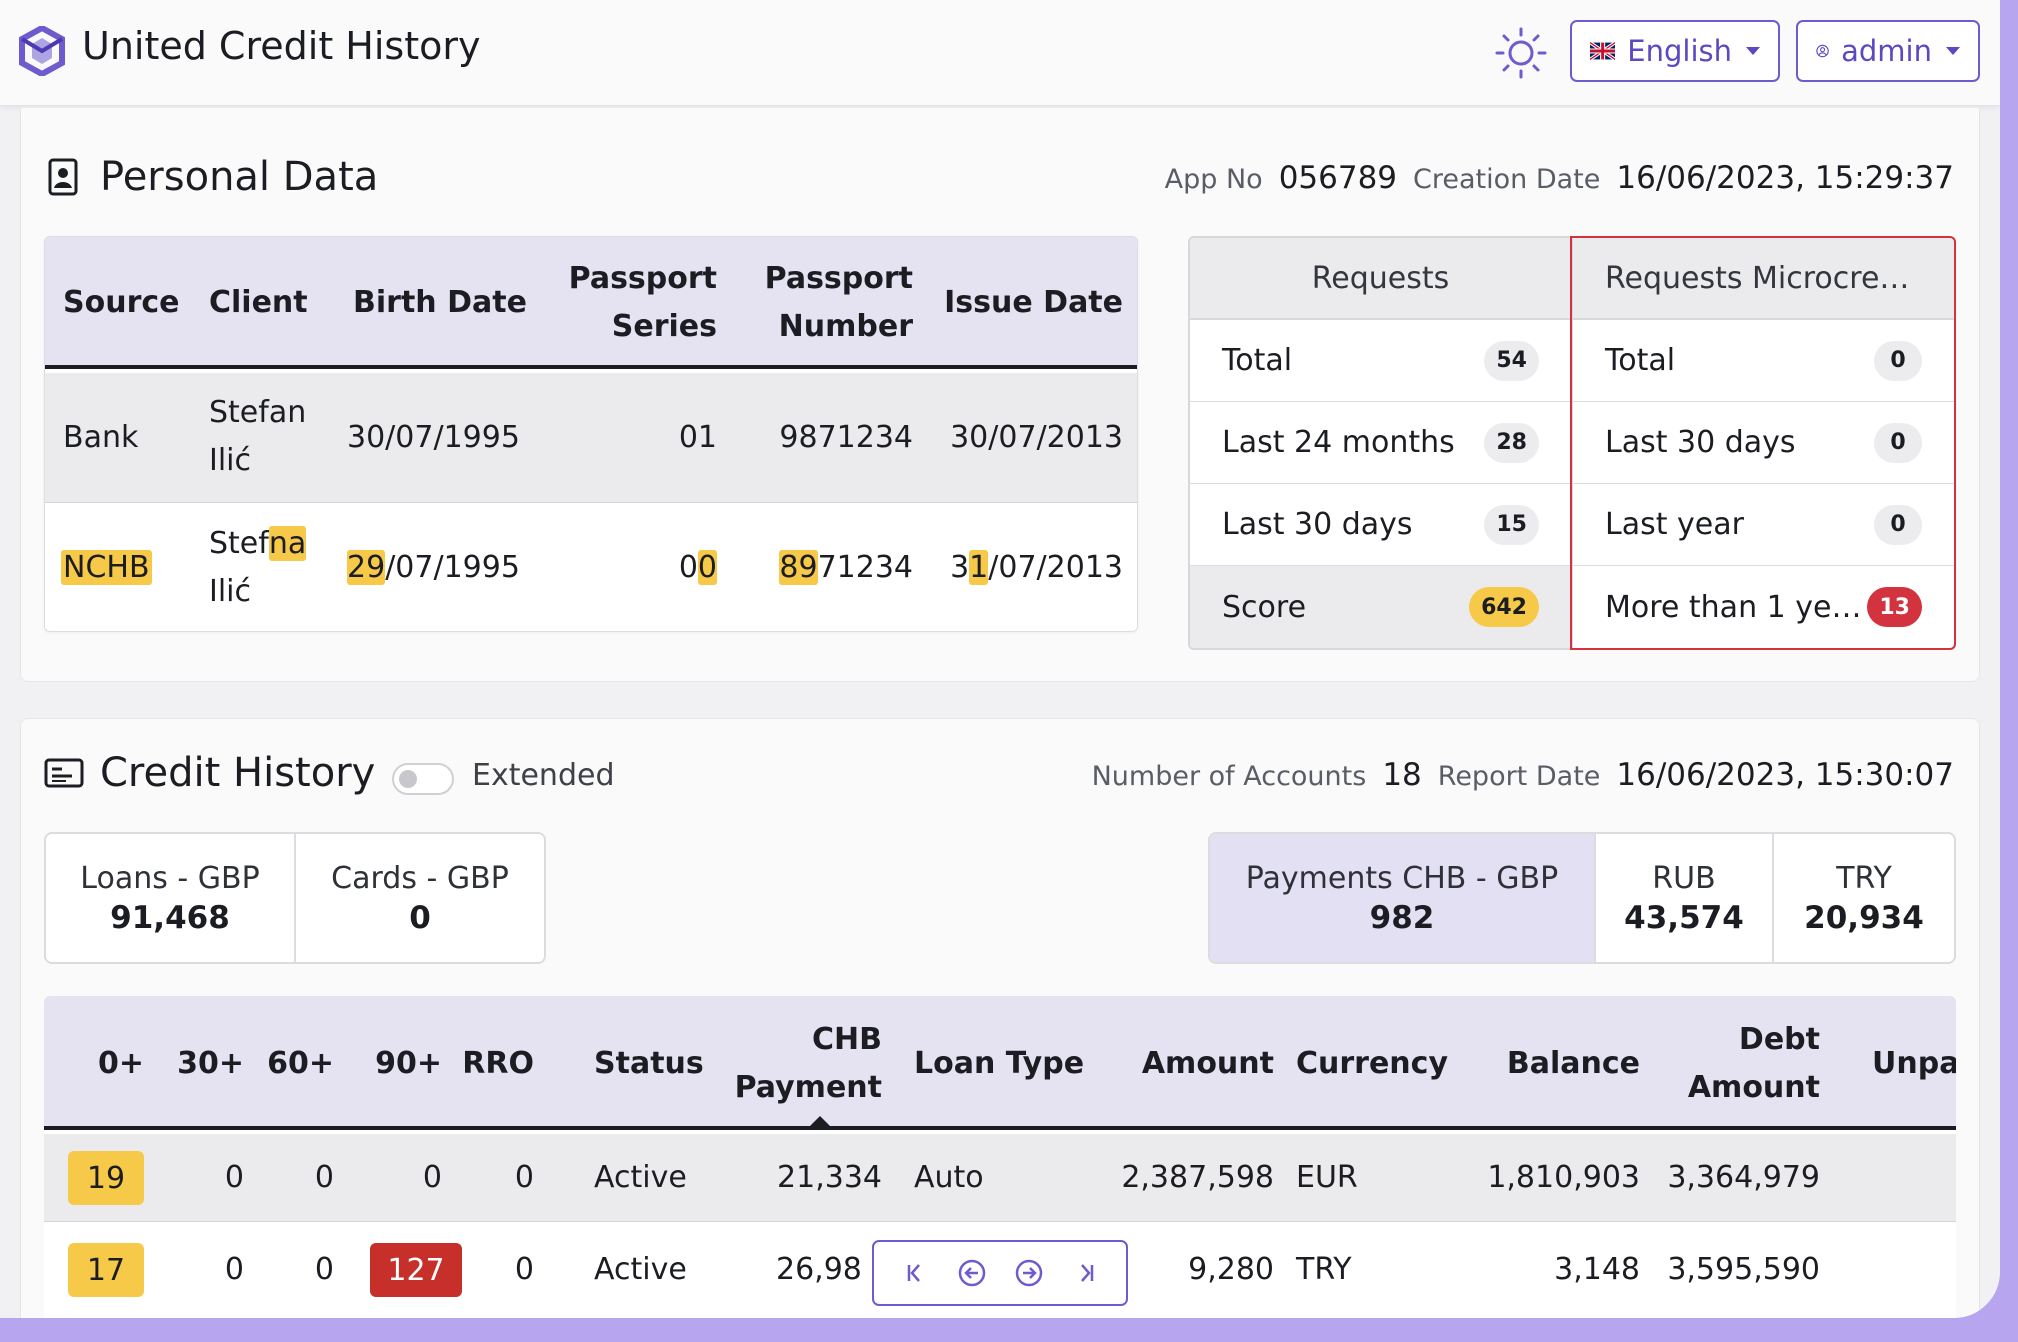 The image size is (2018, 1342). Describe the element at coordinates (1338, 178) in the screenshot. I see `app-no-value: 056789` at that location.